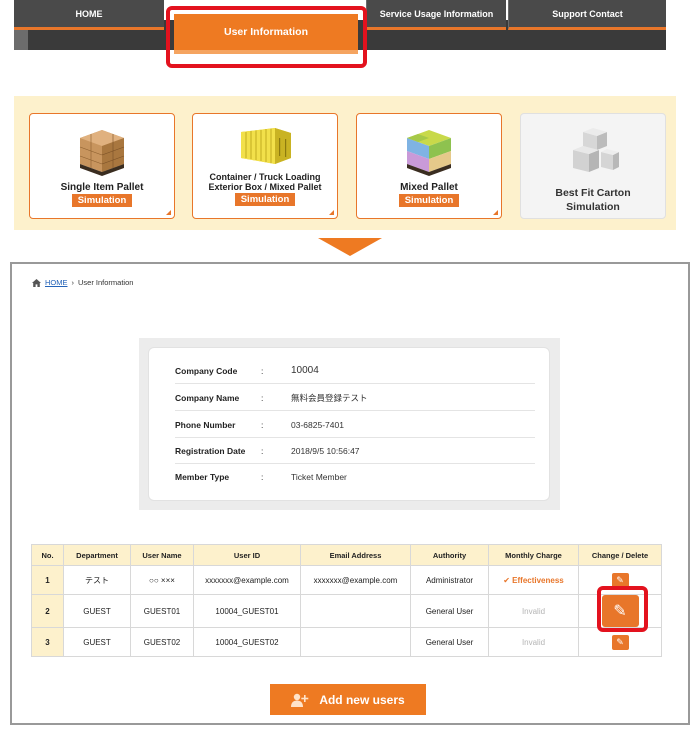 This screenshot has height=737, width=700. What do you see at coordinates (247, 555) in the screenshot?
I see `column-header: User ID` at bounding box center [247, 555].